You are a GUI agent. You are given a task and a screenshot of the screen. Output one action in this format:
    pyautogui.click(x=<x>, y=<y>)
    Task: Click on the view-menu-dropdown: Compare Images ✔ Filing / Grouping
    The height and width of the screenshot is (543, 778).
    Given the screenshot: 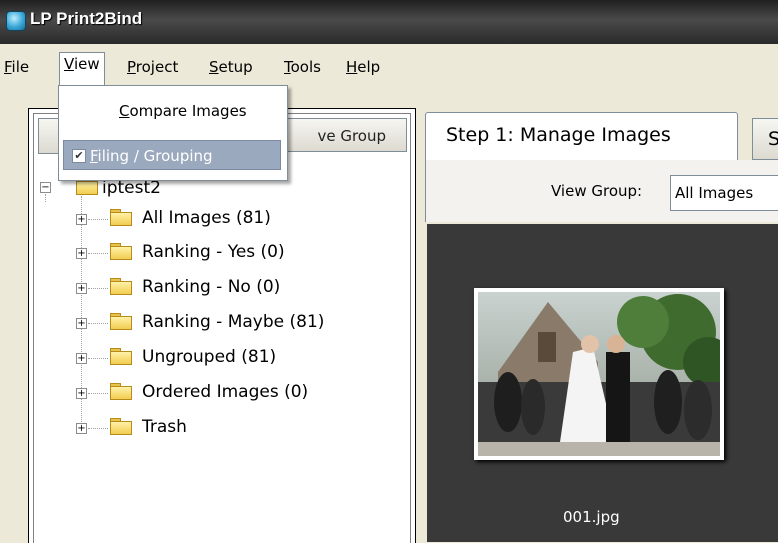 What is the action you would take?
    pyautogui.click(x=173, y=133)
    